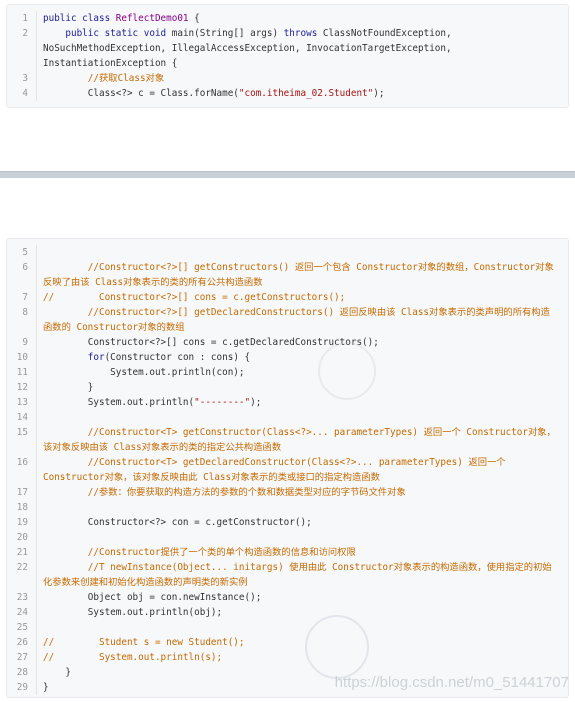 Image resolution: width=575 pixels, height=702 pixels. What do you see at coordinates (347, 371) in the screenshot?
I see `watermark-seal-mid` at bounding box center [347, 371].